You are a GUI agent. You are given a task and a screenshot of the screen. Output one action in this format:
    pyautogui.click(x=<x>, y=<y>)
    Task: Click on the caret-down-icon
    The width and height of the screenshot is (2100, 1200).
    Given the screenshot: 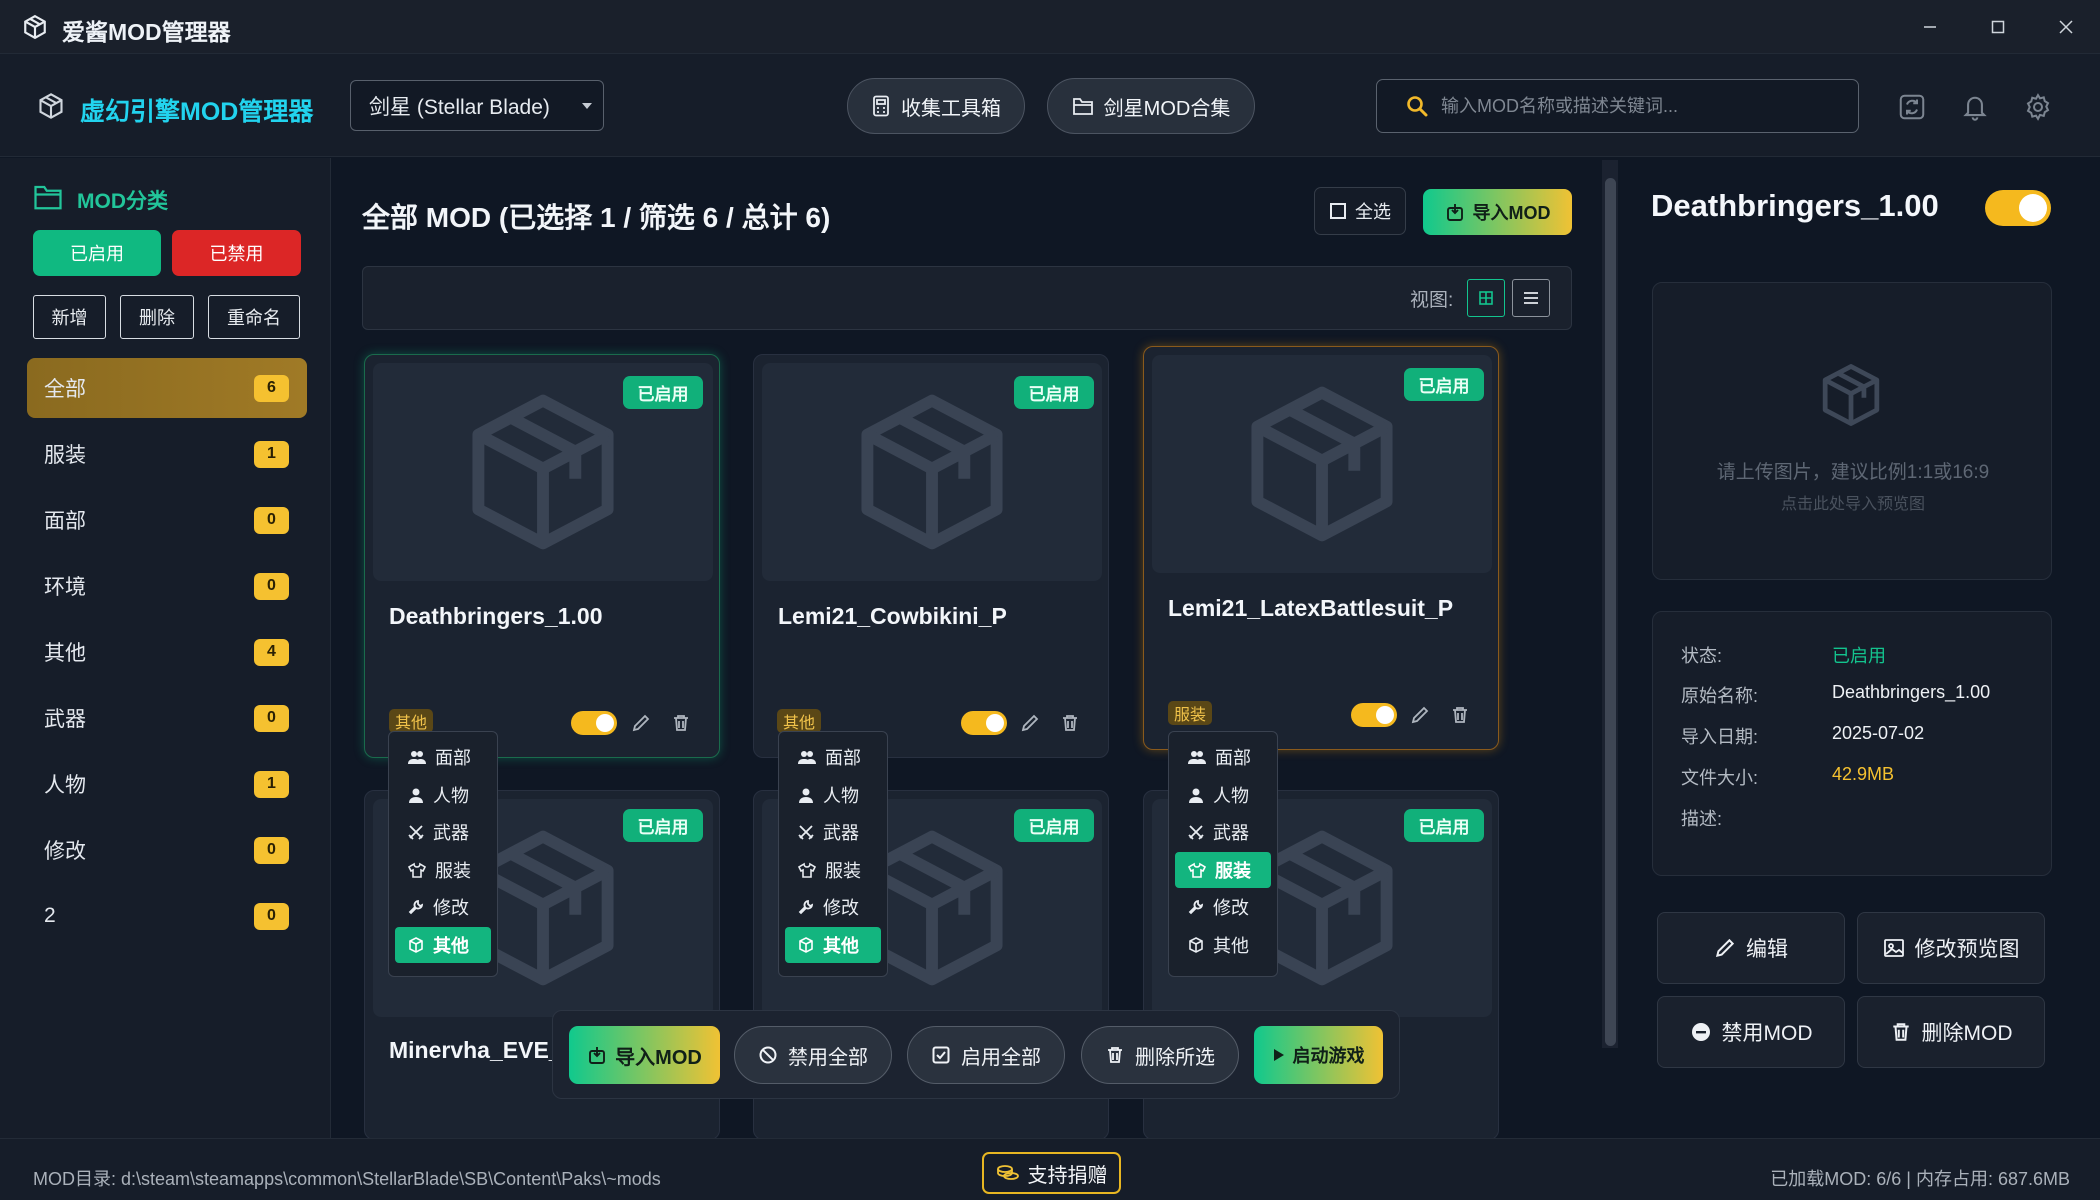 What is the action you would take?
    pyautogui.click(x=587, y=106)
    